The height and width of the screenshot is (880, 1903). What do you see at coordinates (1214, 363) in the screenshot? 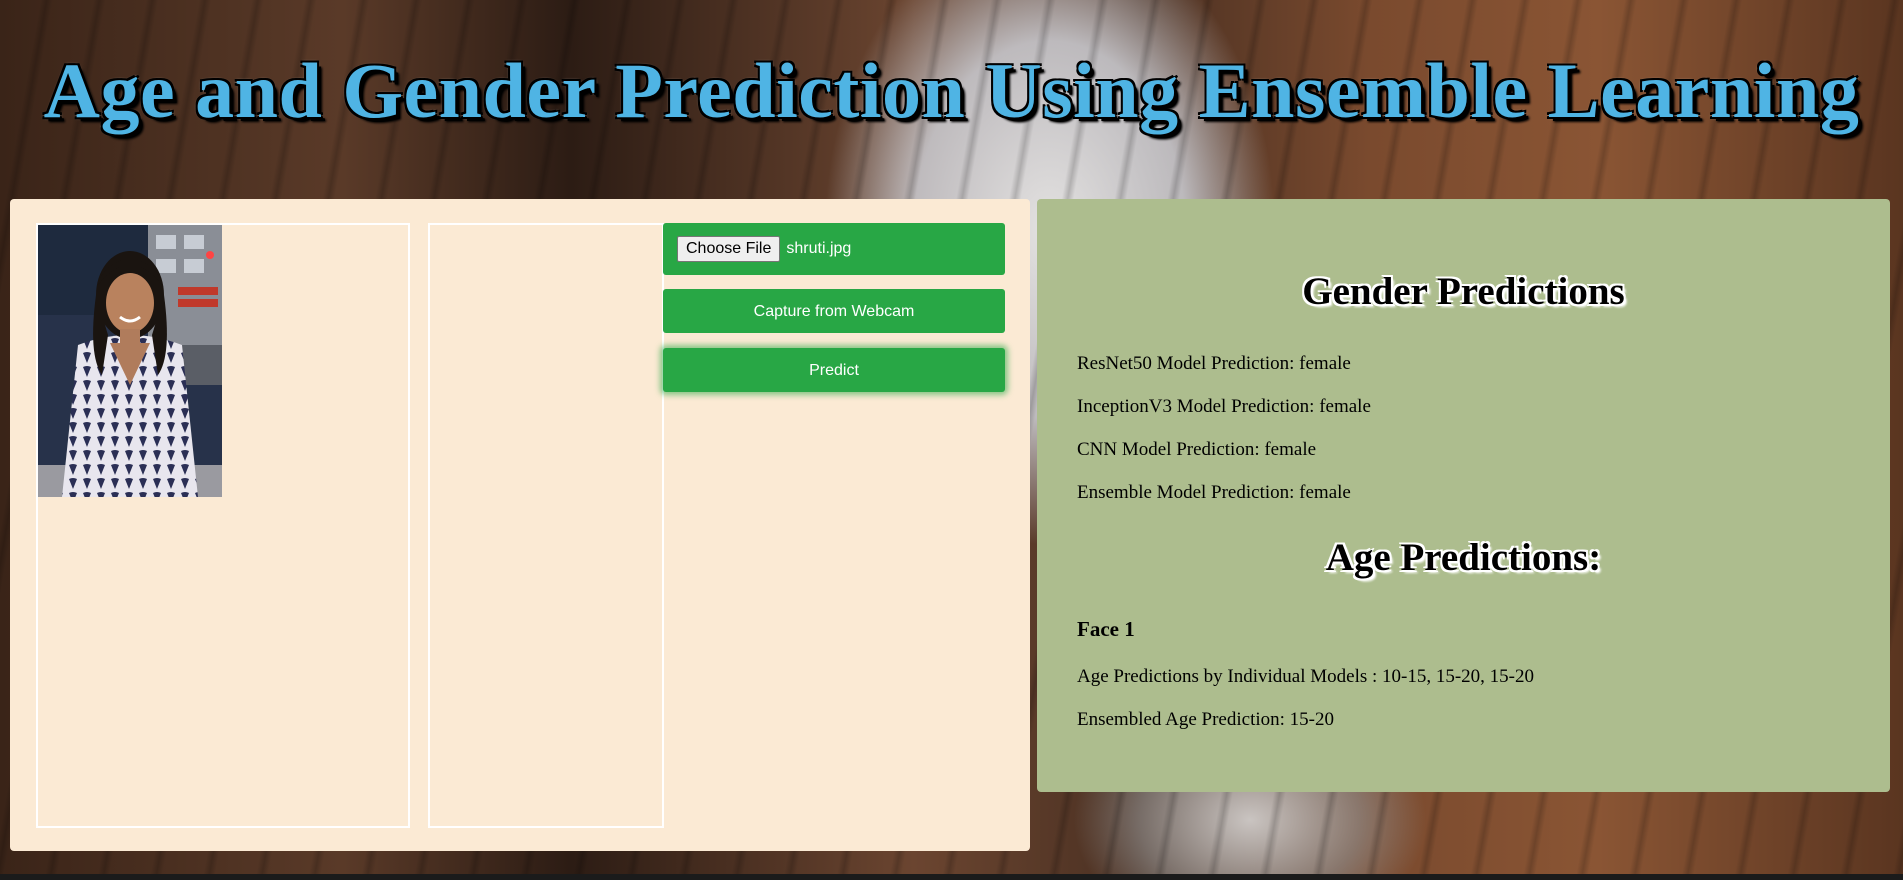
I see `gender-prediction-resnet50: ResNet50 Model Prediction: female` at bounding box center [1214, 363].